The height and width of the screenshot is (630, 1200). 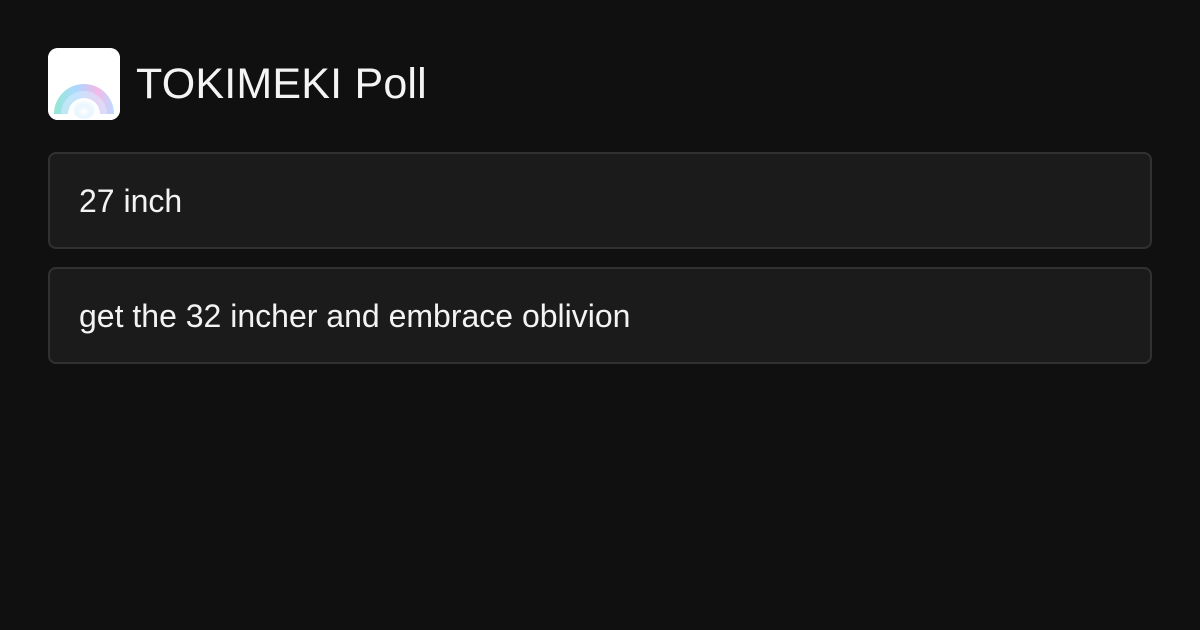 I want to click on poll-option-label: get the 32 incher and embrace oblivion, so click(x=355, y=315).